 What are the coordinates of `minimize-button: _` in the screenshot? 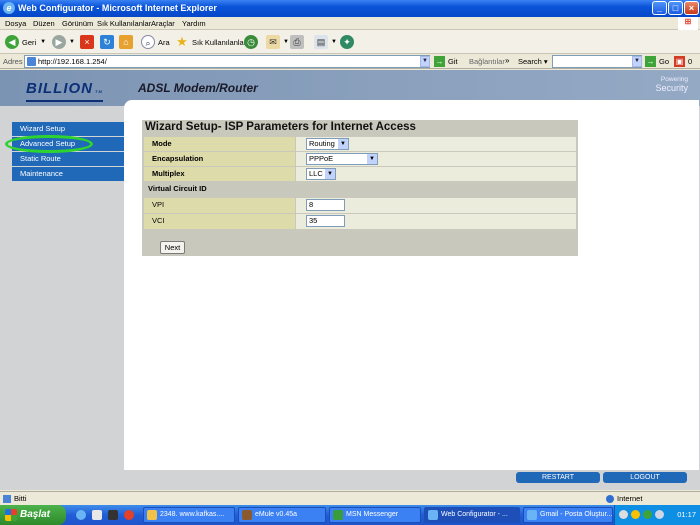 It's located at (659, 8).